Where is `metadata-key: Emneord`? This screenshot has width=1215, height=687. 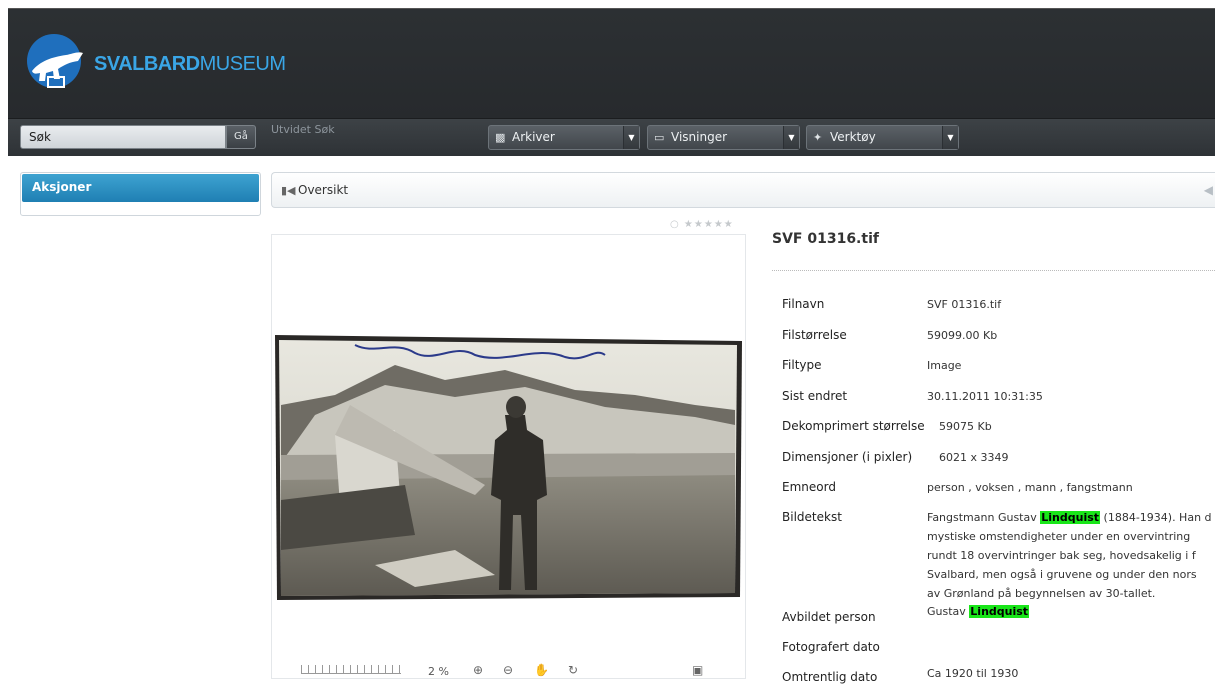 metadata-key: Emneord is located at coordinates (809, 487).